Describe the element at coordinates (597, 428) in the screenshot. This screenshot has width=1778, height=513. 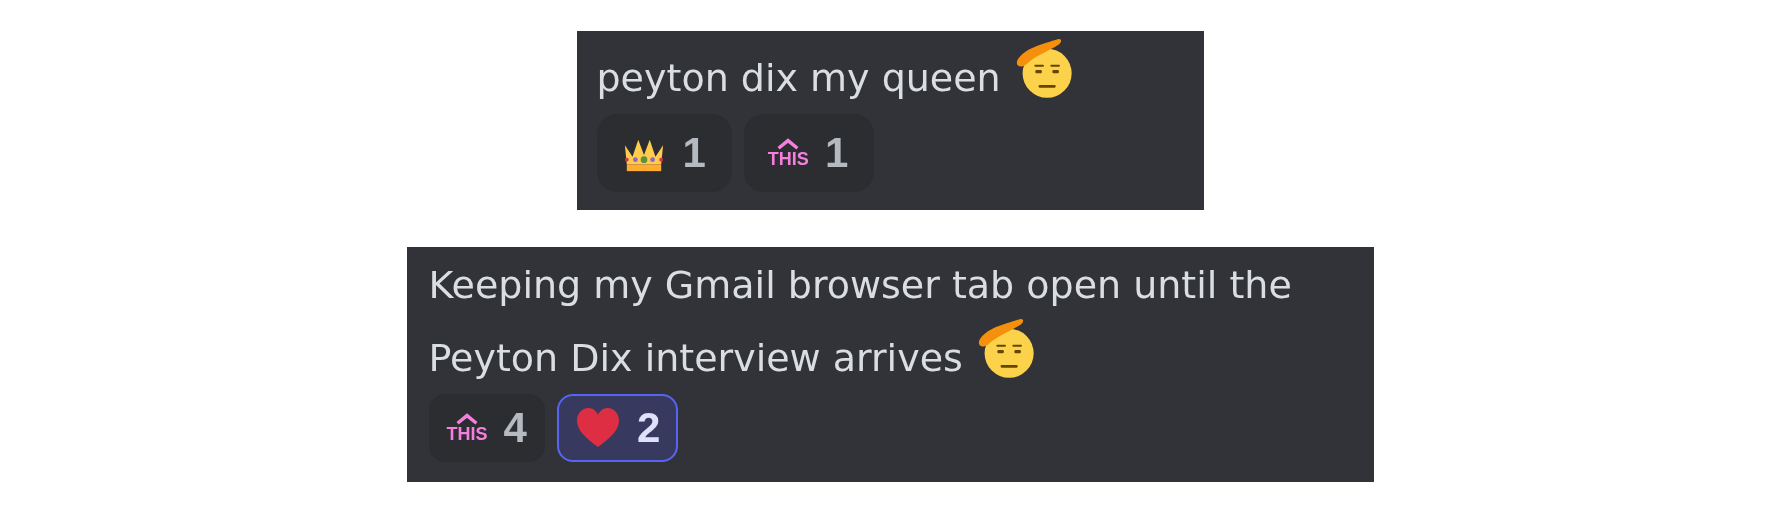
I see `heart-icon` at that location.